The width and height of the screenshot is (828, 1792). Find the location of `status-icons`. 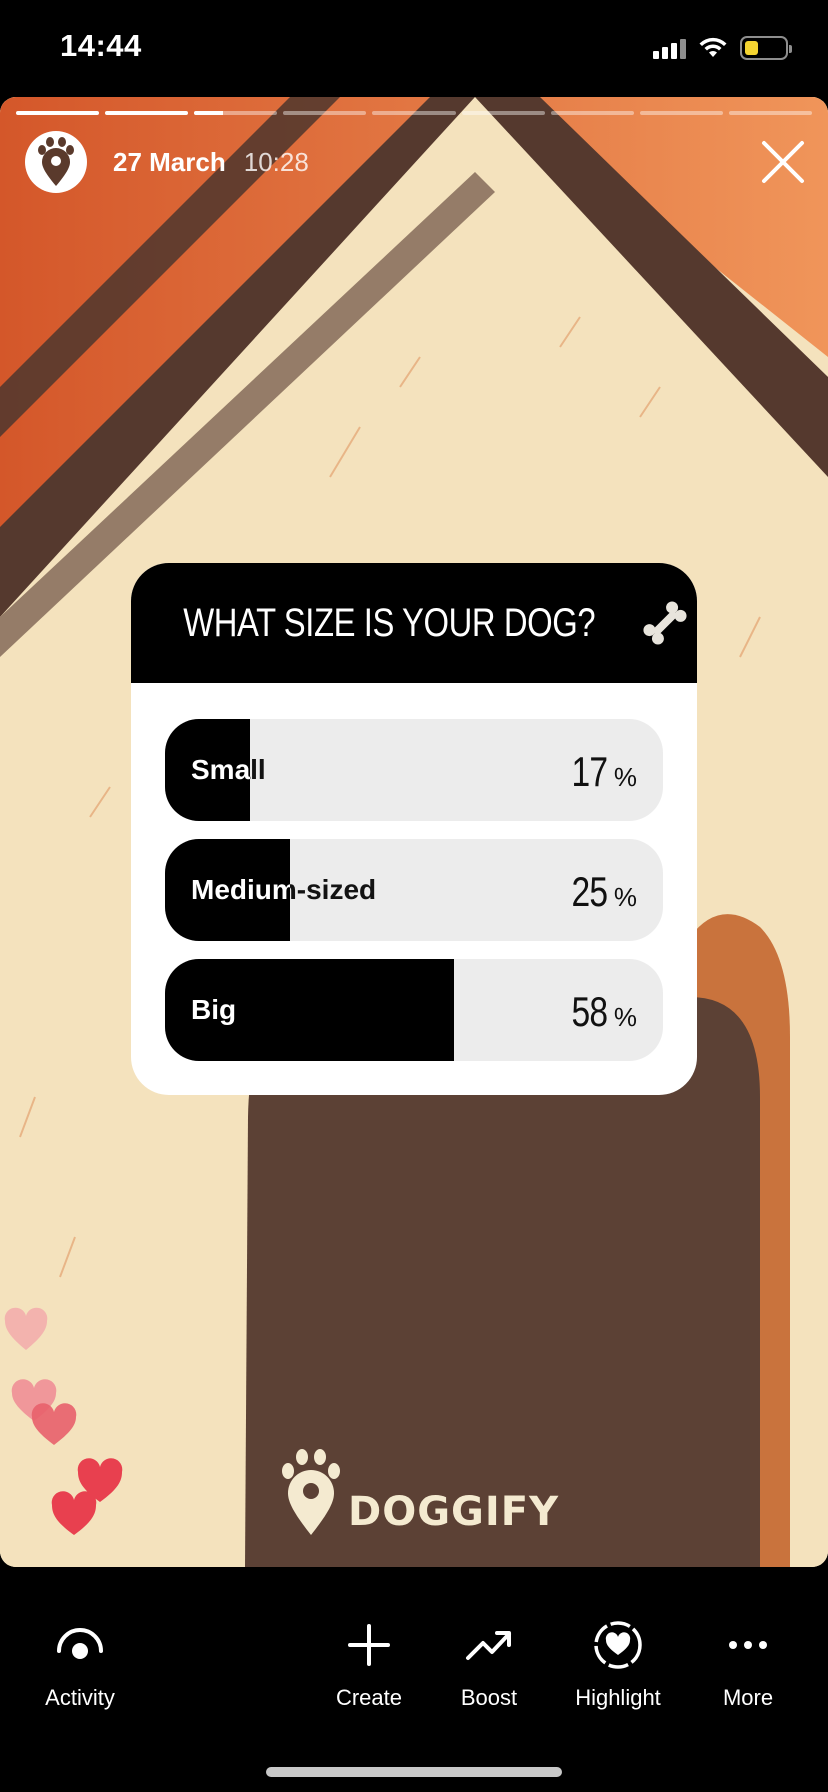

status-icons is located at coordinates (722, 48).